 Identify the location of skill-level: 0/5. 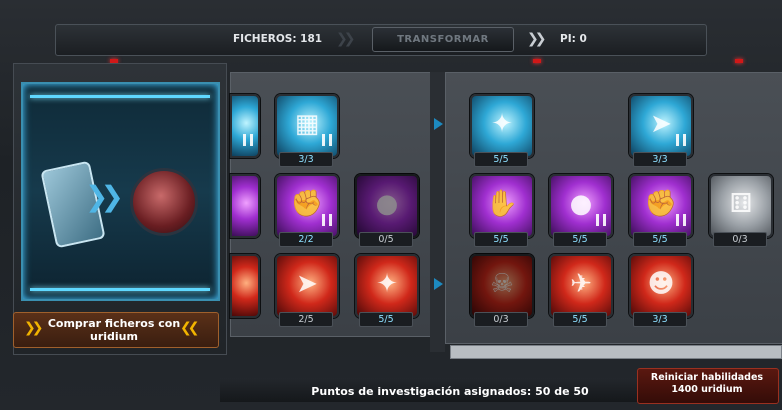
(386, 239).